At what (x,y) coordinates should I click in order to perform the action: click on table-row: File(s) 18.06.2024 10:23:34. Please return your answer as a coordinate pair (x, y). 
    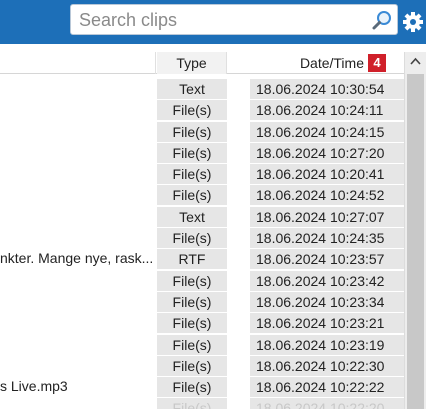
    Looking at the image, I should click on (202, 301).